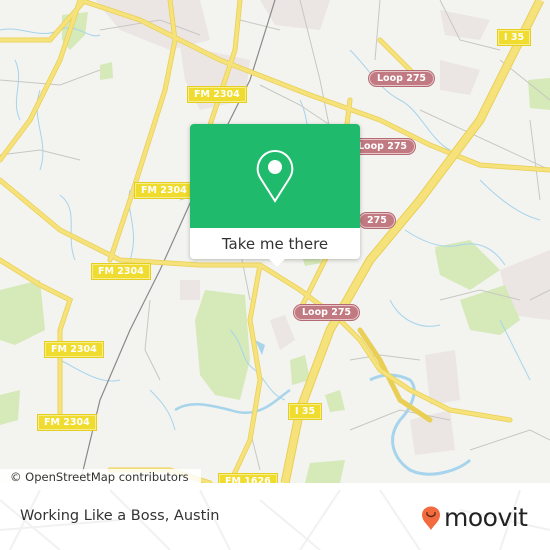 This screenshot has height=550, width=550. I want to click on take-me-there-button: Take me there, so click(275, 243).